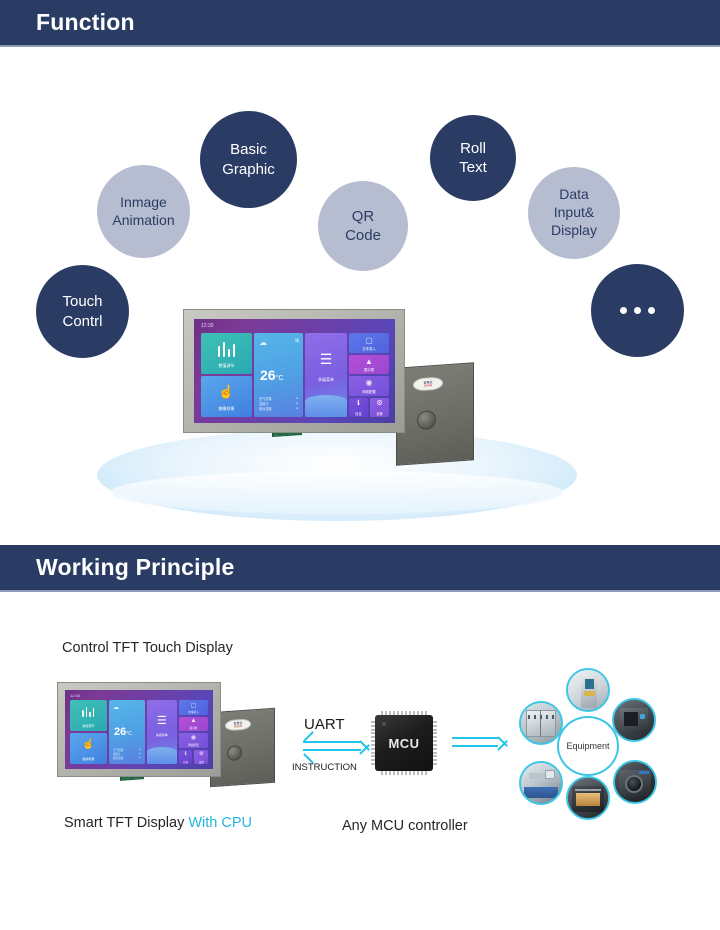 Image resolution: width=720 pixels, height=930 pixels. What do you see at coordinates (248, 169) in the screenshot?
I see `function-bubble-label-line: Graphic` at bounding box center [248, 169].